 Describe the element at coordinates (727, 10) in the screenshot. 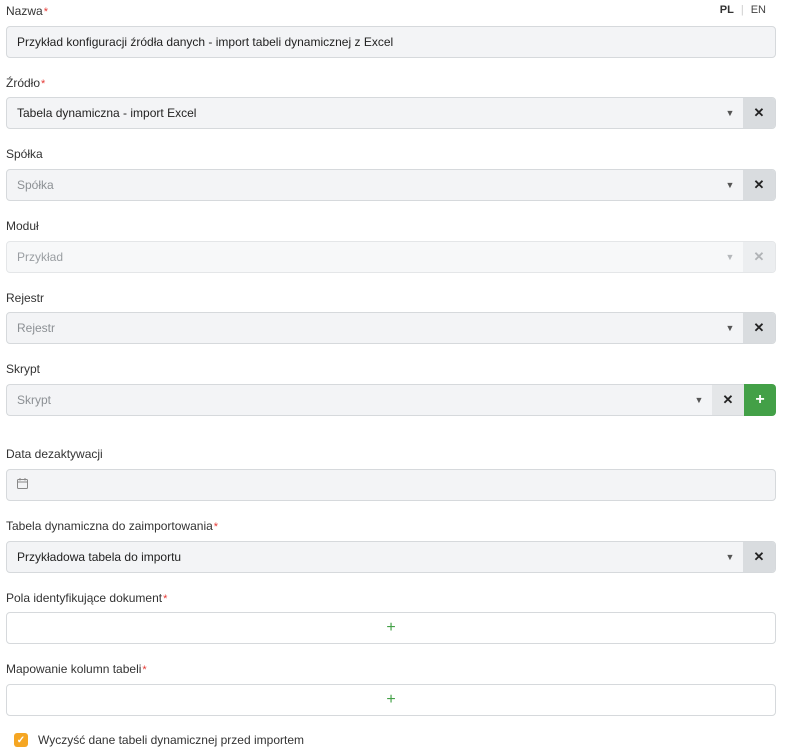

I see `lang-pl: PL` at that location.